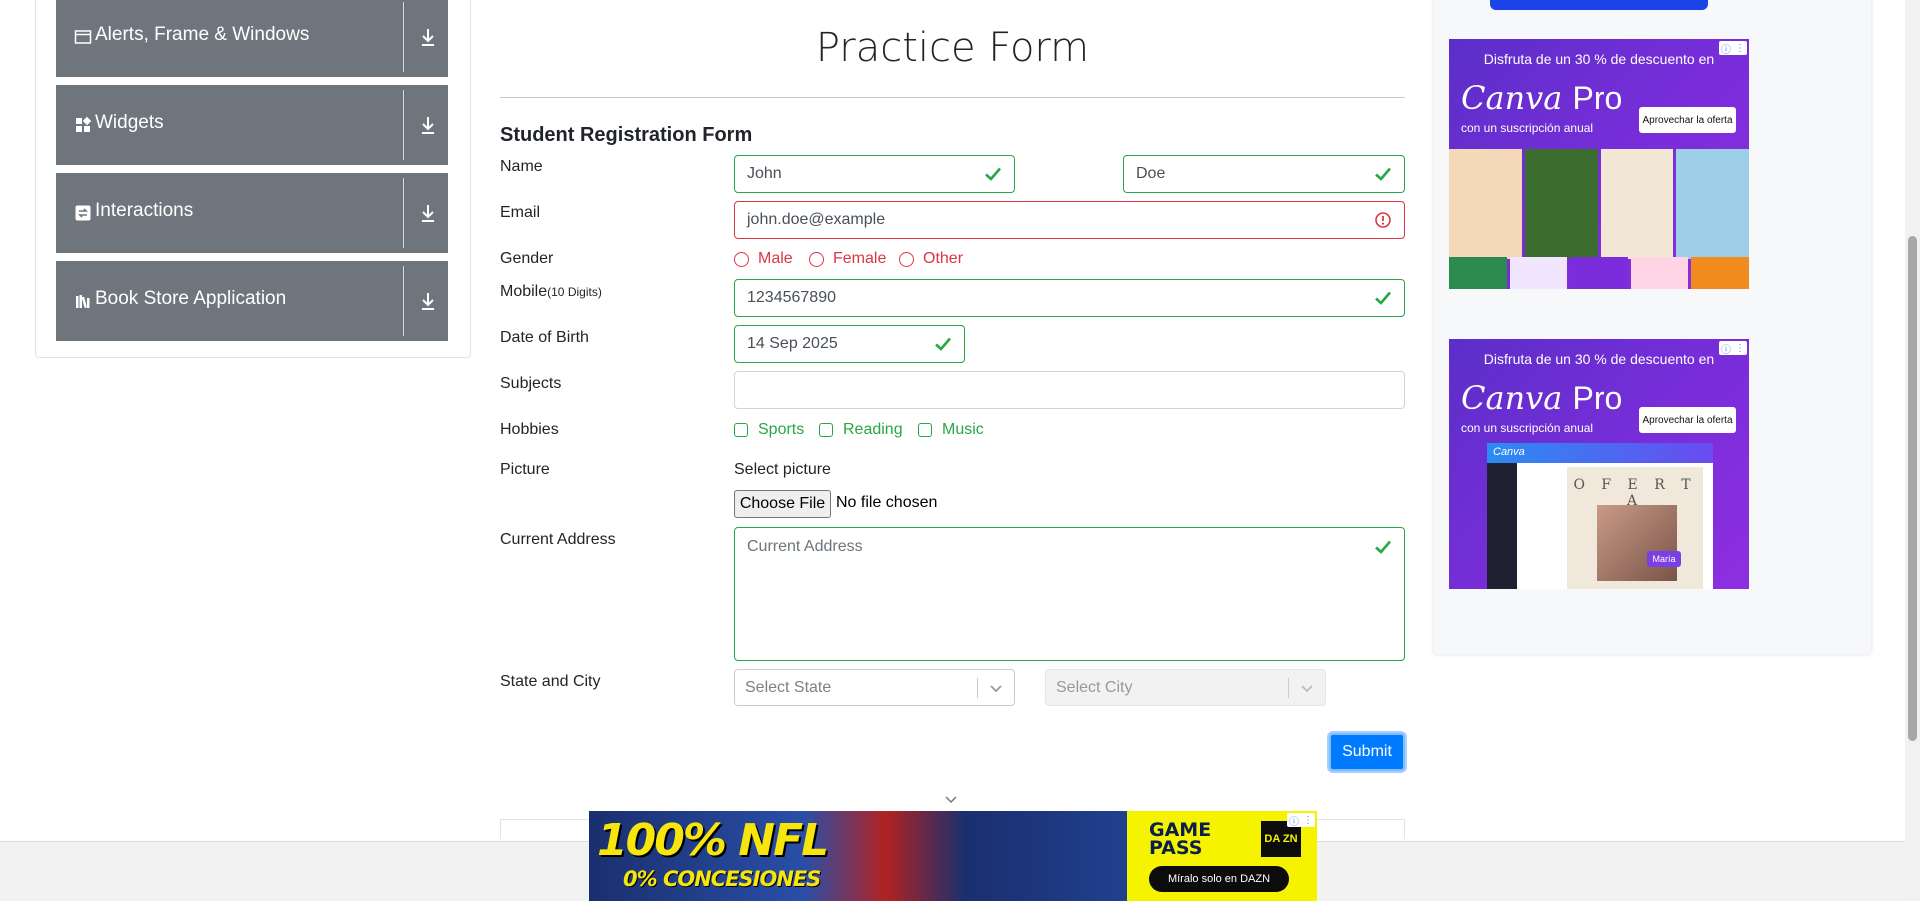 This screenshot has width=1920, height=901. What do you see at coordinates (252, 301) in the screenshot?
I see `sidebar-group-book-store: Book Store Application` at bounding box center [252, 301].